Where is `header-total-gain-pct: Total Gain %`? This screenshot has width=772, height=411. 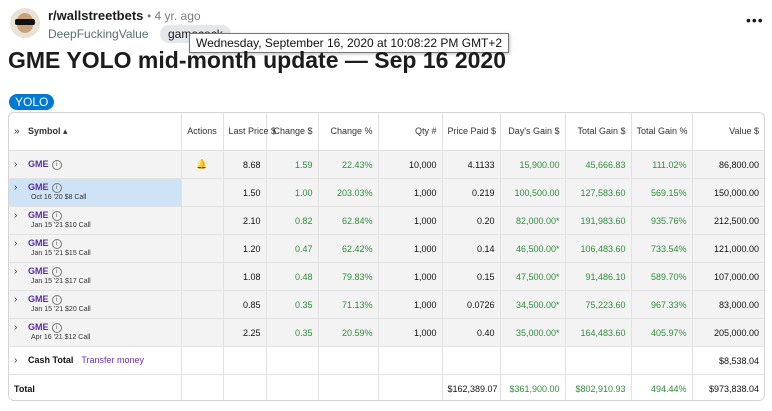 header-total-gain-pct: Total Gain % is located at coordinates (661, 132).